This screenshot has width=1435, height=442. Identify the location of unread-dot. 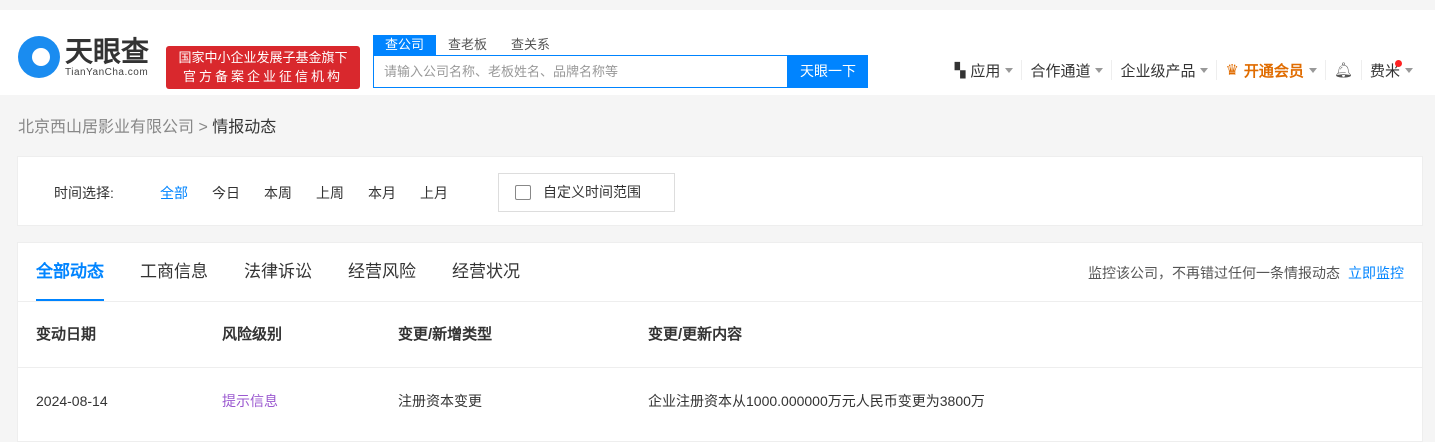
(1398, 63).